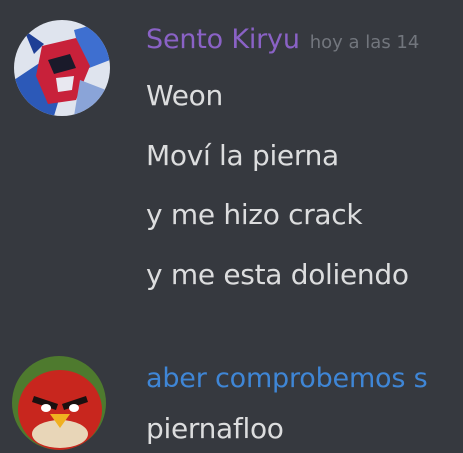  What do you see at coordinates (254, 214) in the screenshot?
I see `message-text: y me hizo crack` at bounding box center [254, 214].